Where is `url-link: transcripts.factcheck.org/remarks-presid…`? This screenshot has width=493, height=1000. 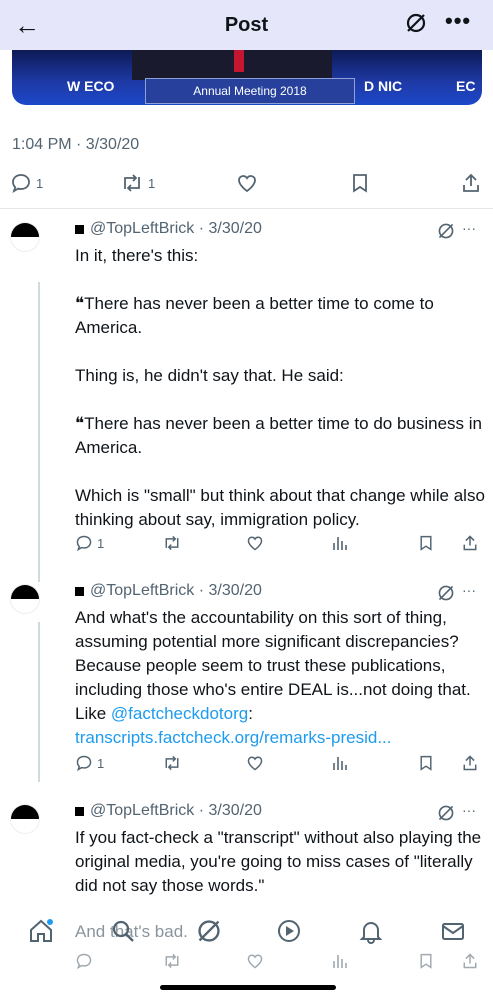 url-link: transcripts.factcheck.org/remarks-presid… is located at coordinates (233, 737).